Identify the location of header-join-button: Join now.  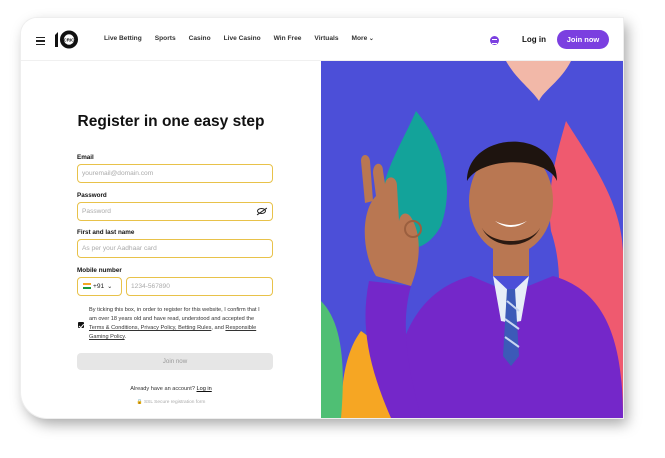
(583, 39).